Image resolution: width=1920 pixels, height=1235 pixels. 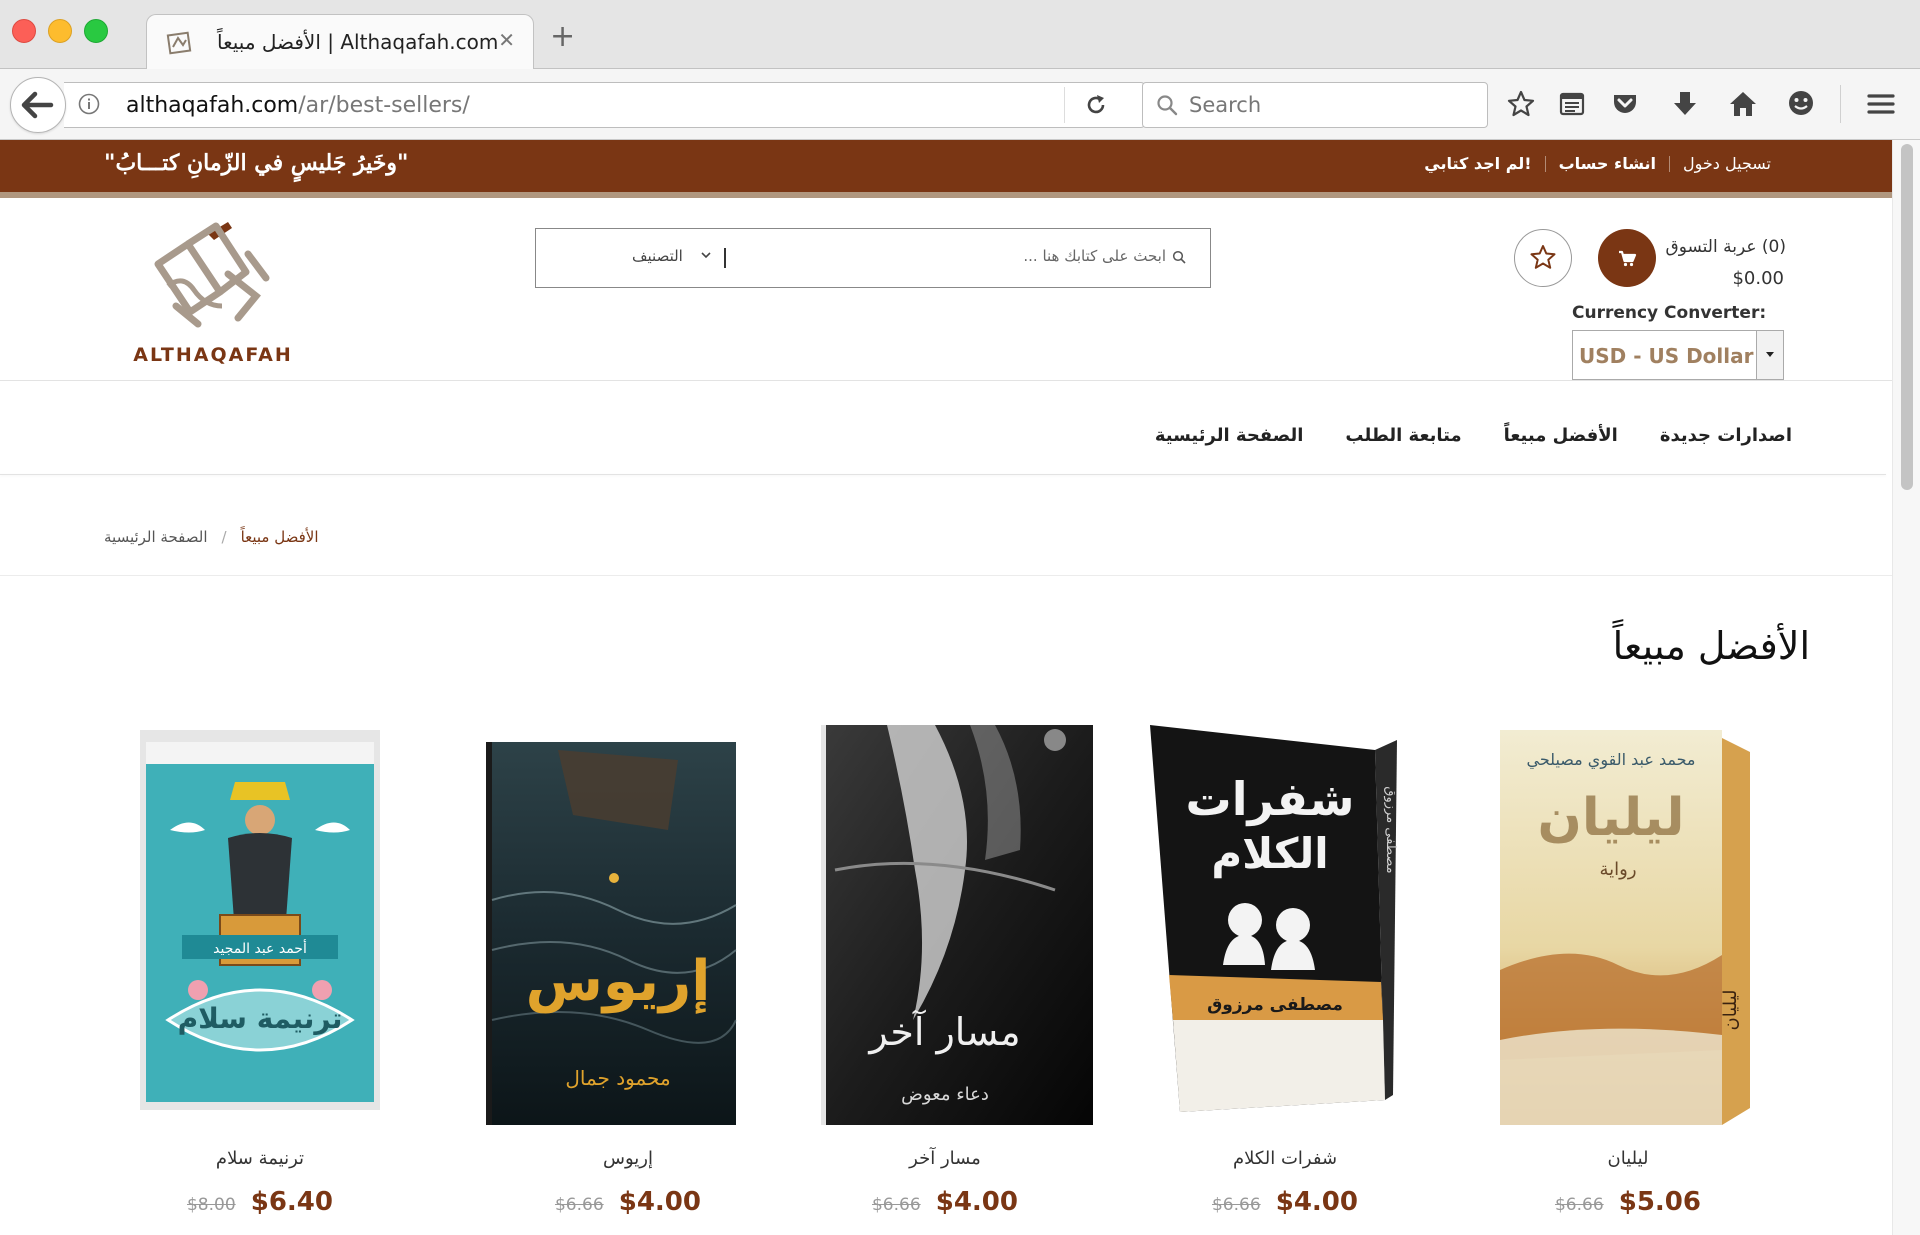 What do you see at coordinates (1477, 163) in the screenshot?
I see `request-book-link: لم اجد كتابي!` at bounding box center [1477, 163].